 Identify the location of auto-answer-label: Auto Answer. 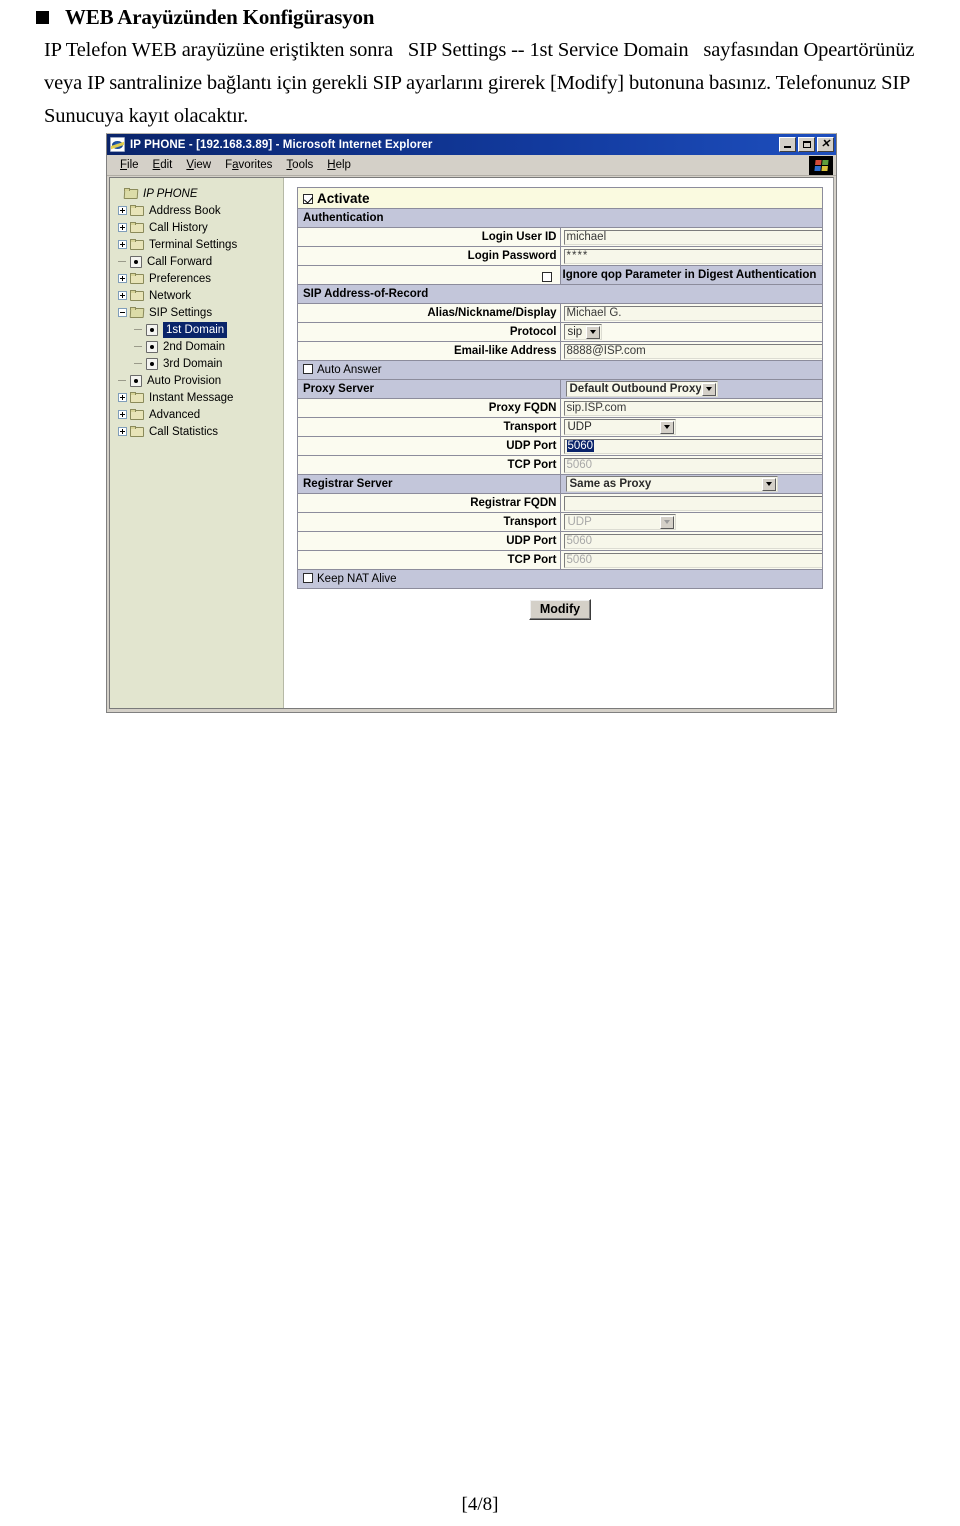
(349, 370).